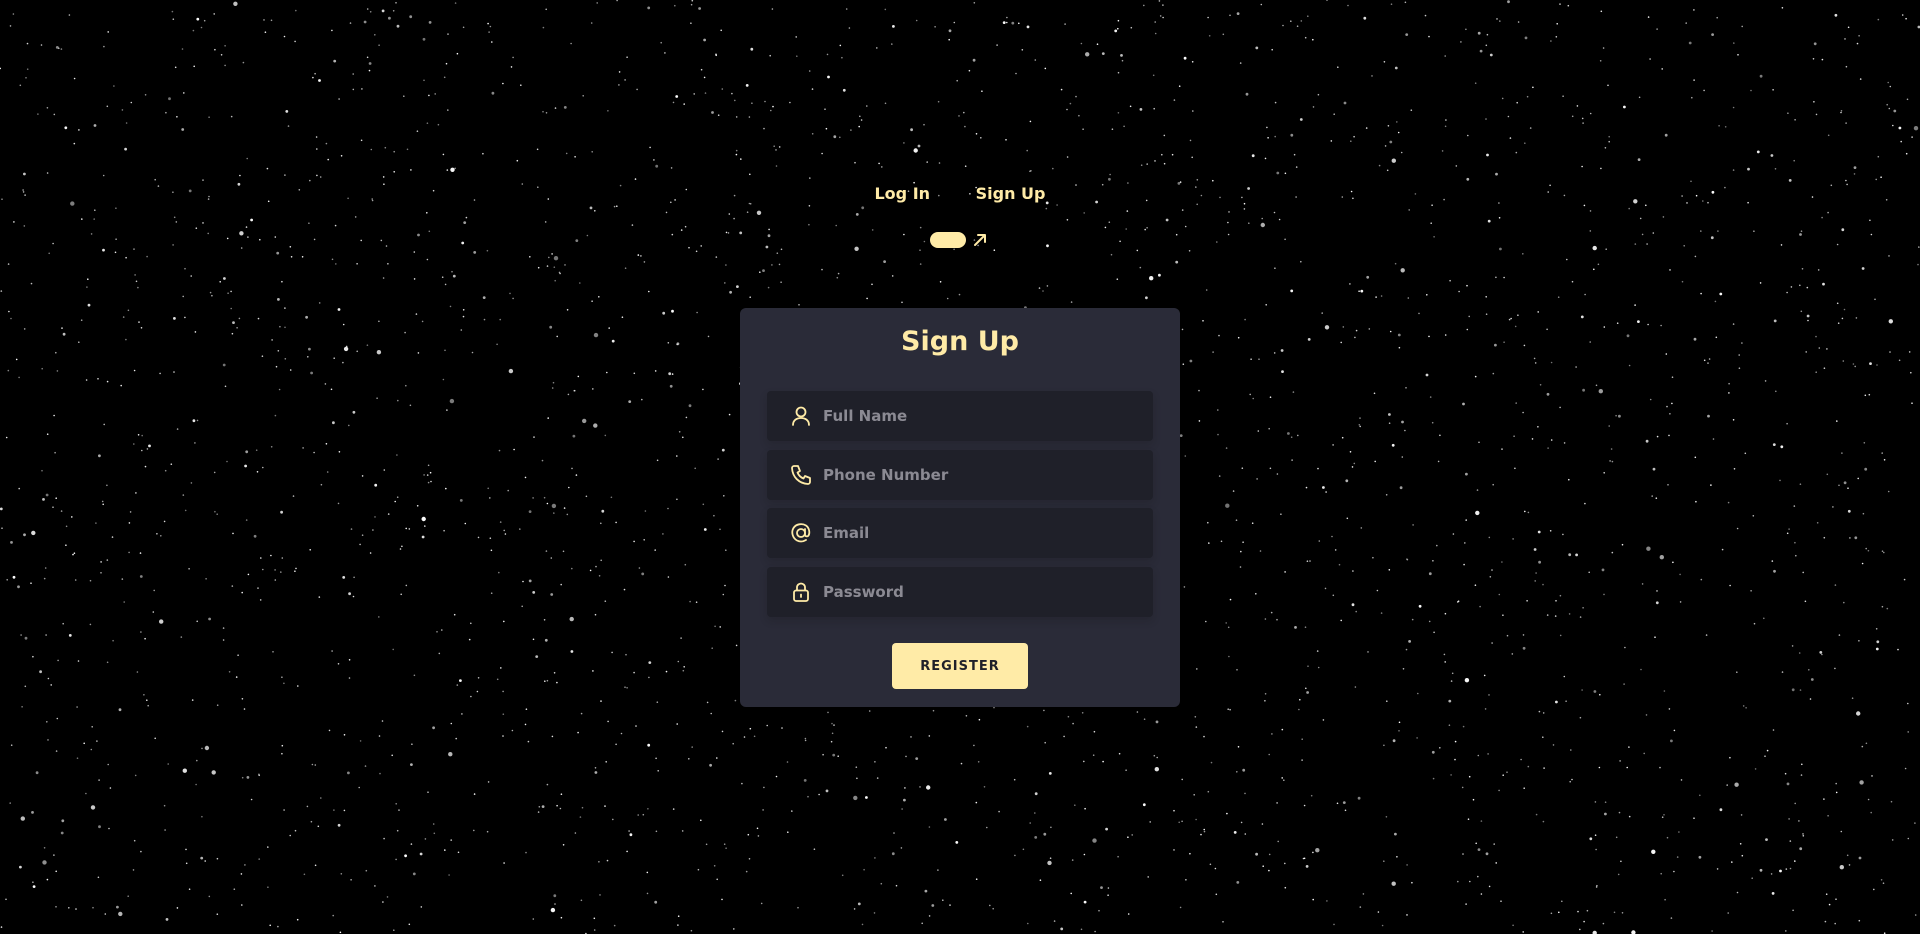 This screenshot has width=1920, height=934. Describe the element at coordinates (983, 475) in the screenshot. I see `phone-number-input` at that location.